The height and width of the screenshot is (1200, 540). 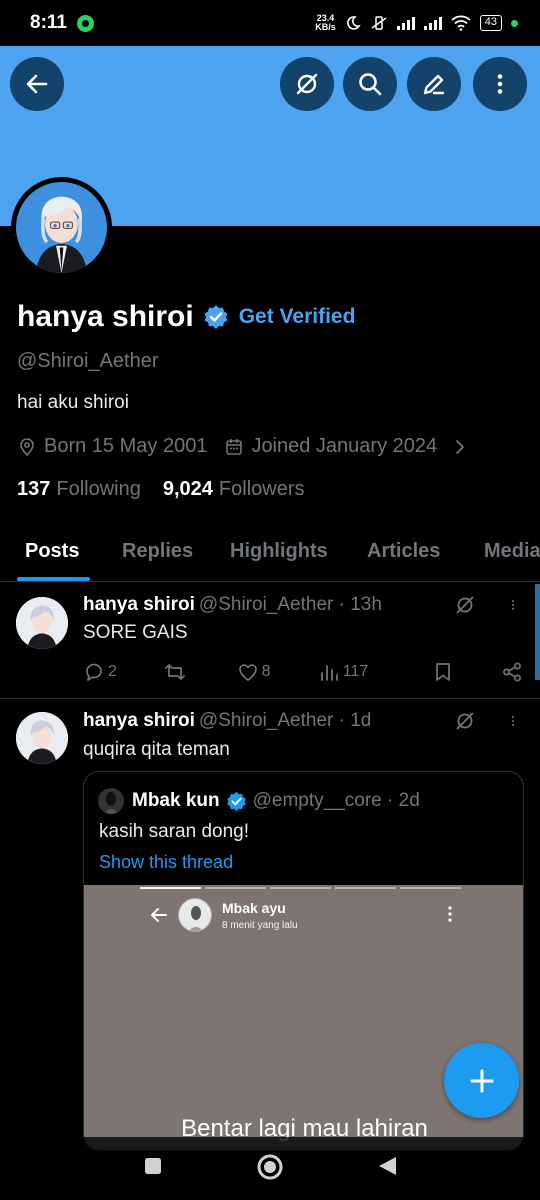 I want to click on chevron-right-icon, so click(x=460, y=447).